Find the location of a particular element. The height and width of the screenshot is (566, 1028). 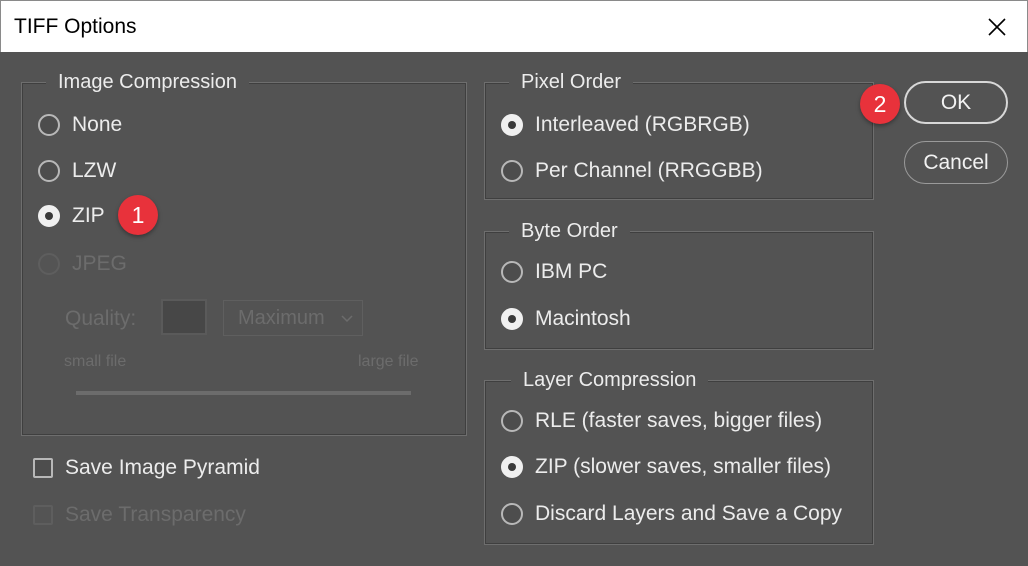

save-transparency-label: Save Transparency is located at coordinates (155, 514).